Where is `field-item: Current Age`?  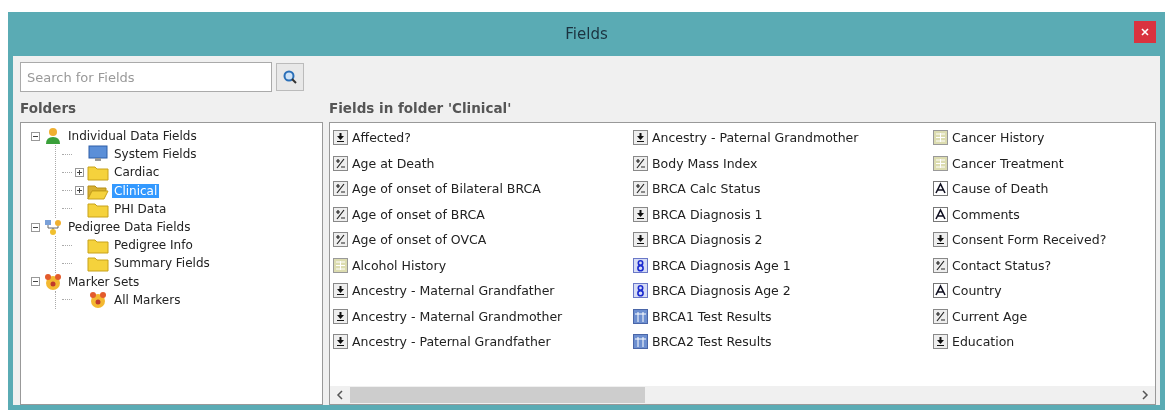
field-item: Current Age is located at coordinates (990, 316).